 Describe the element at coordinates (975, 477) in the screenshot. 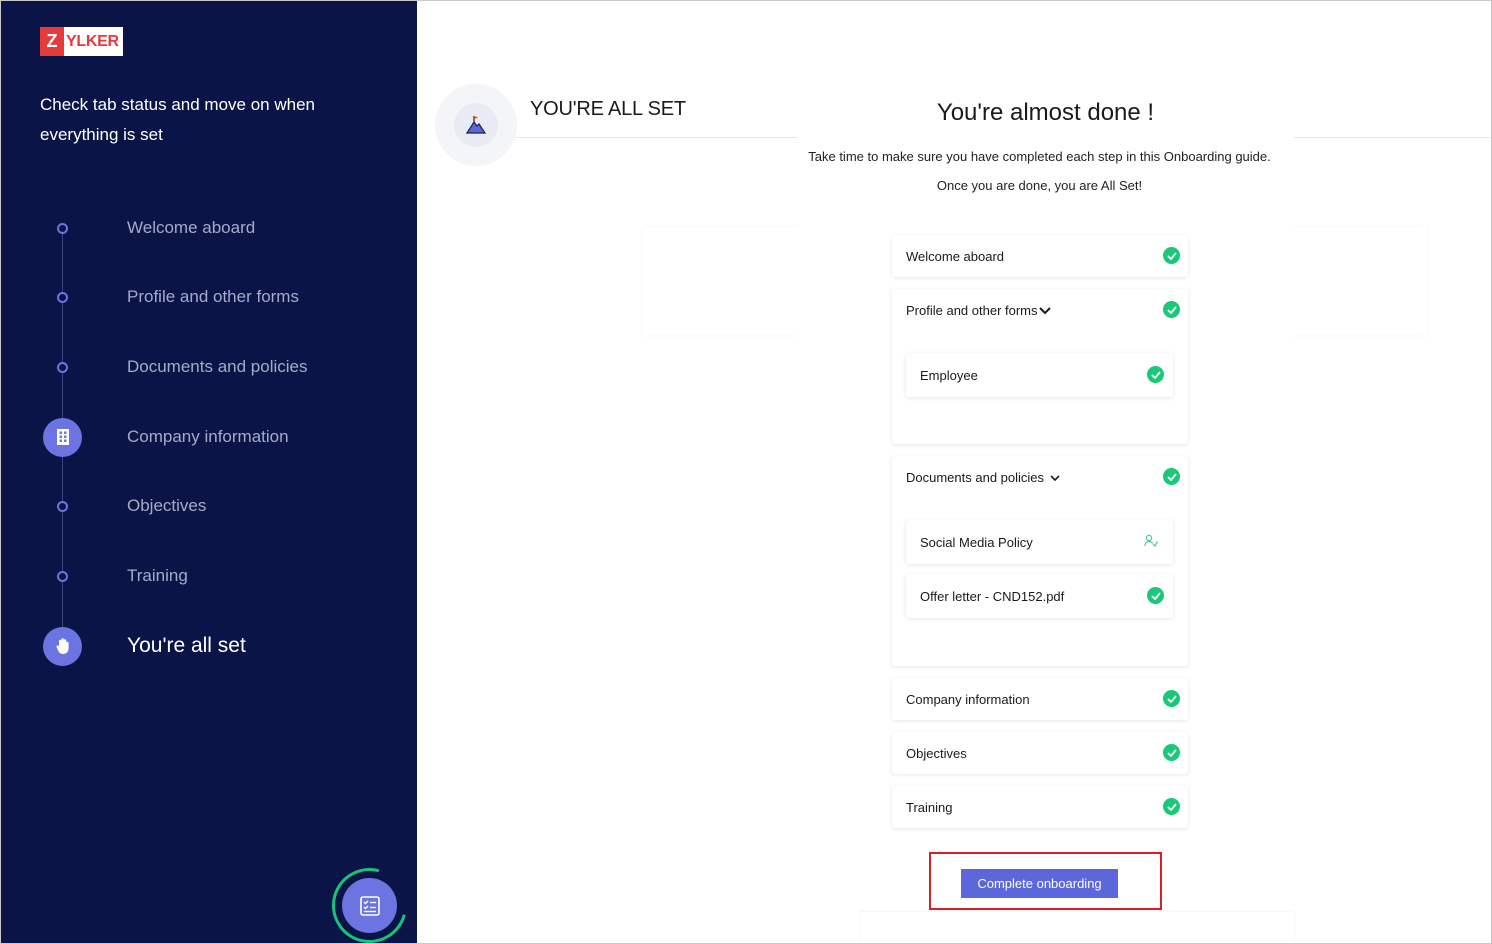

I see `item-label-text: Documents and policies` at that location.